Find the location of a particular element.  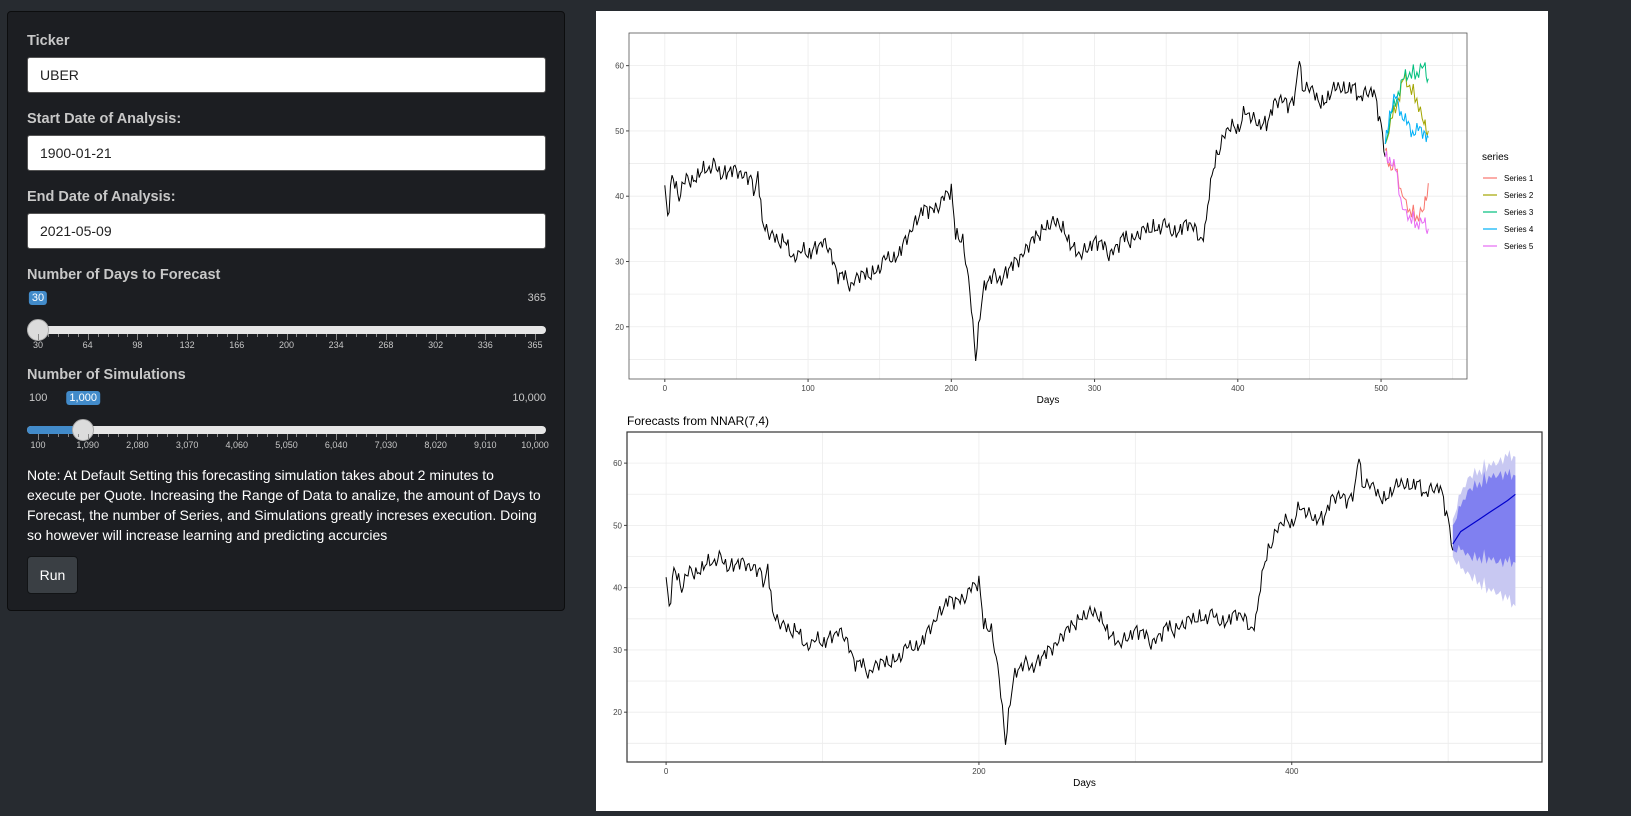

days-slider-track is located at coordinates (286, 330).